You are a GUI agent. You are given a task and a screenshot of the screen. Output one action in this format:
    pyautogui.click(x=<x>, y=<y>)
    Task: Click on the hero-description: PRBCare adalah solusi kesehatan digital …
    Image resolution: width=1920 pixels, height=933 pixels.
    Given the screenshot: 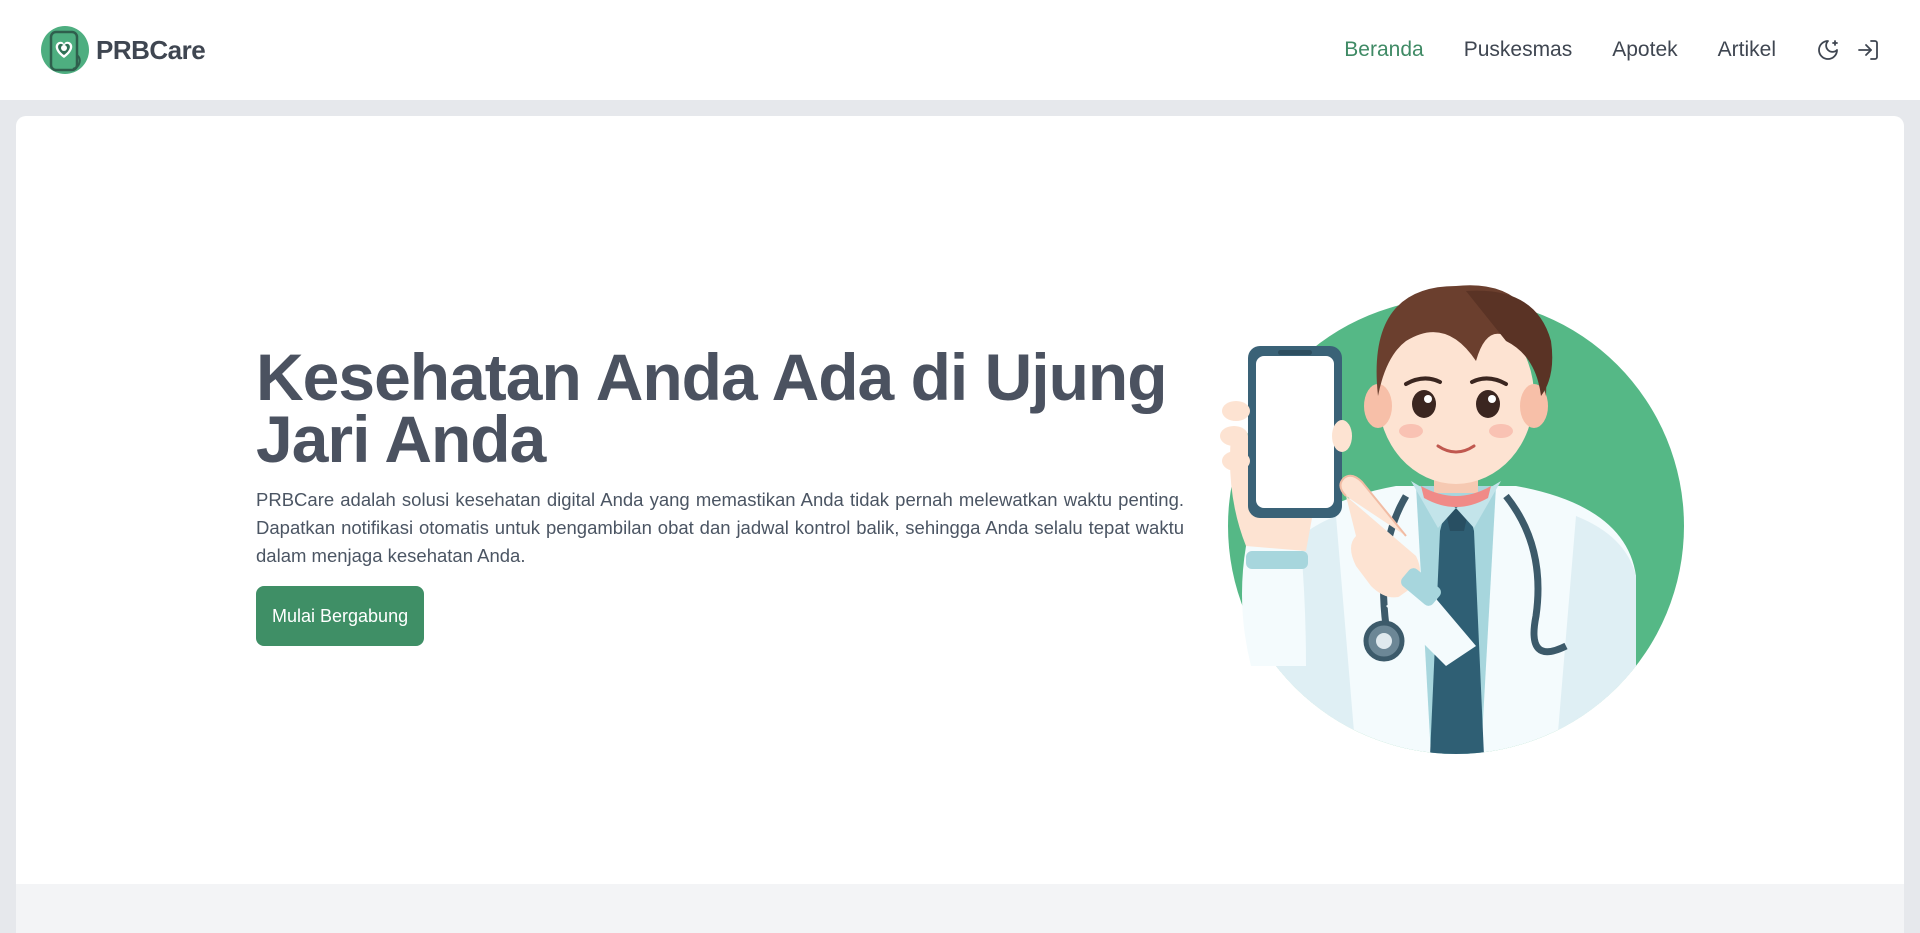 What is the action you would take?
    pyautogui.click(x=720, y=527)
    